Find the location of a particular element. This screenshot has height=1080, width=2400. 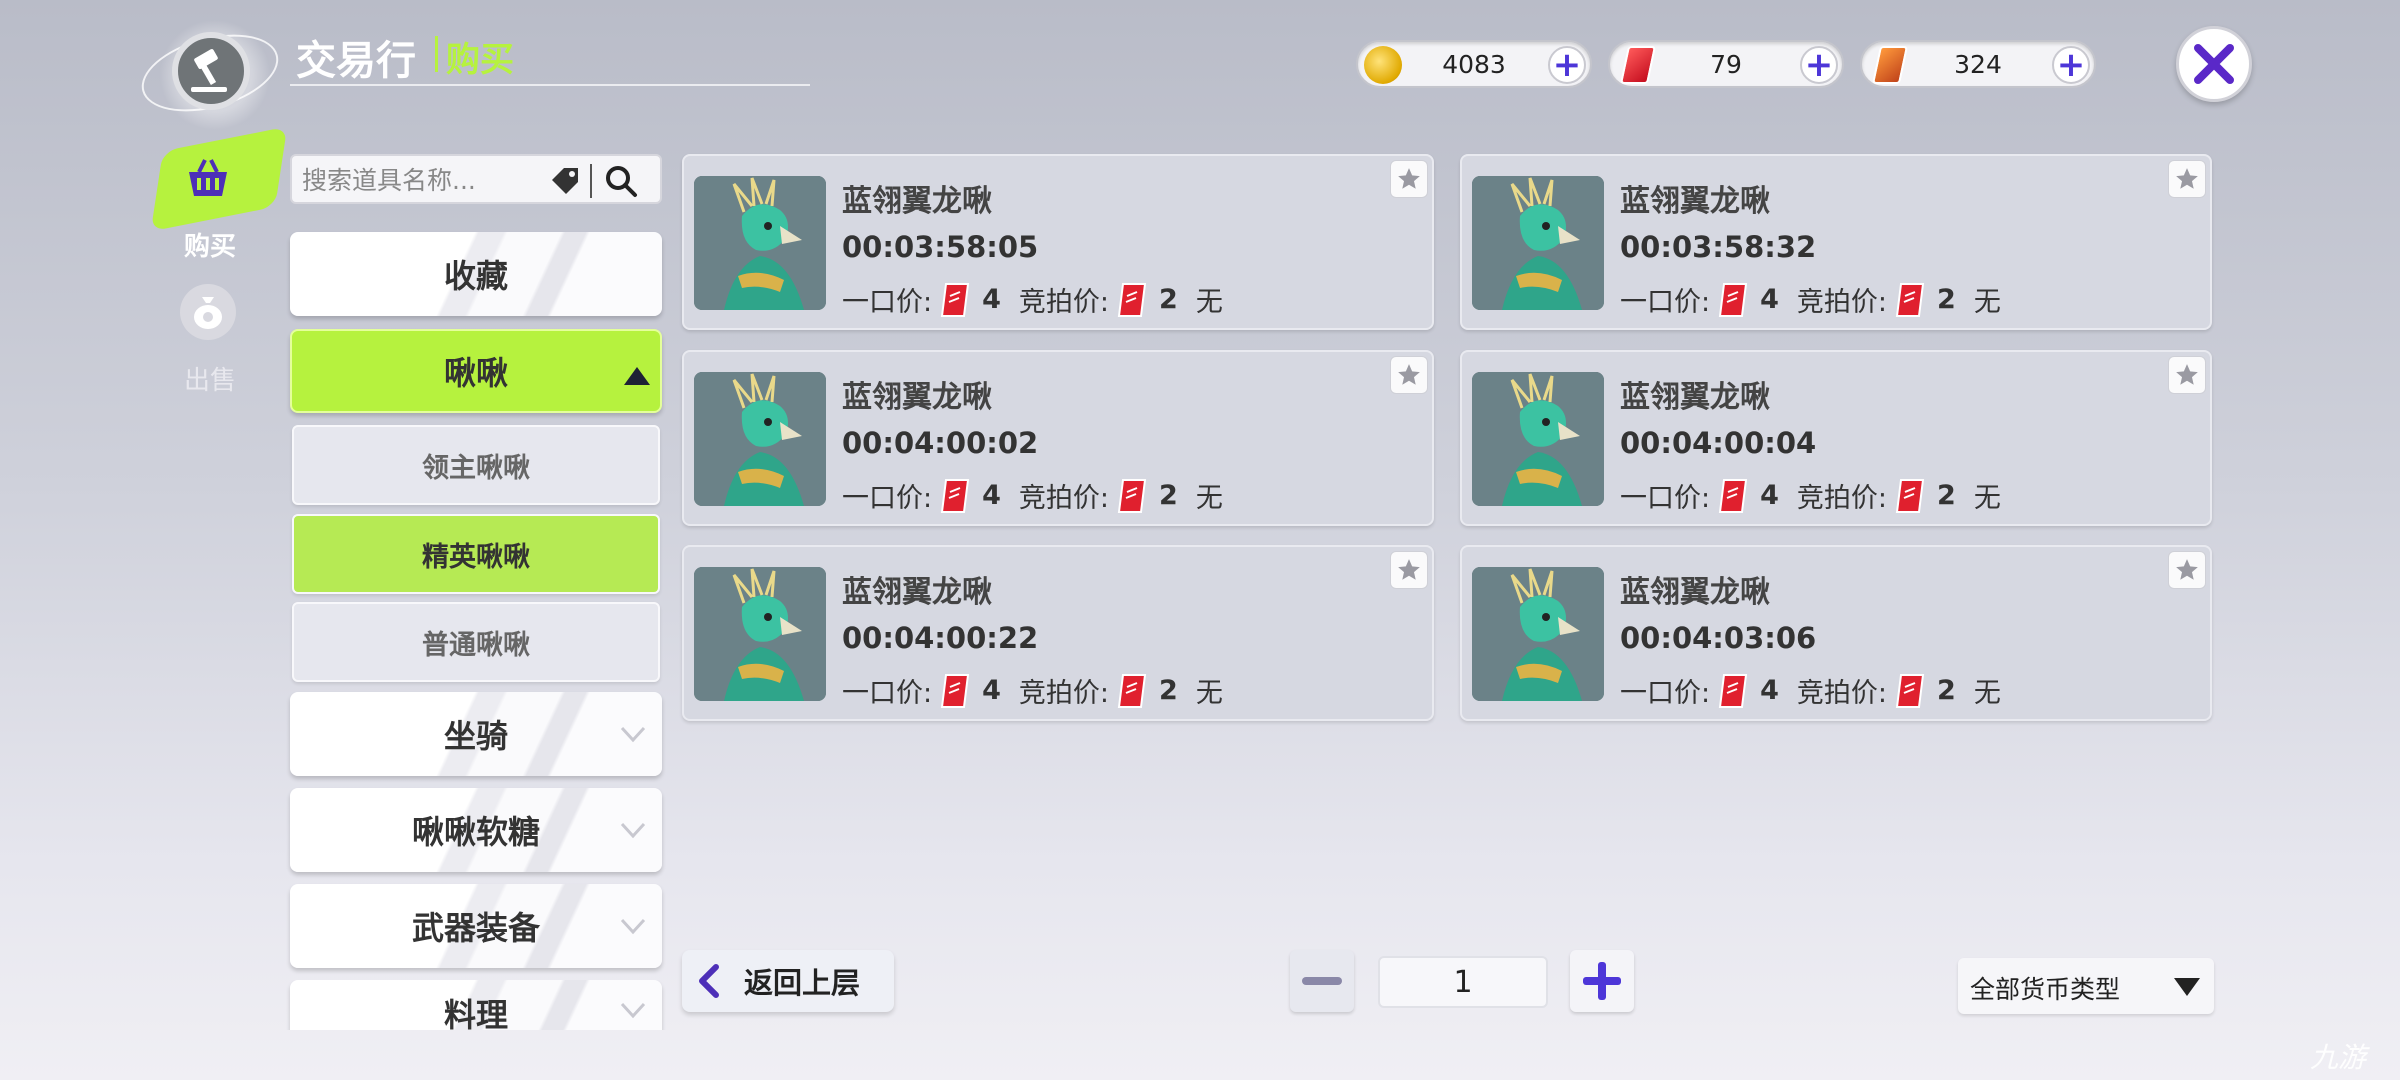

category-pets: 啾啾 is located at coordinates (476, 371).